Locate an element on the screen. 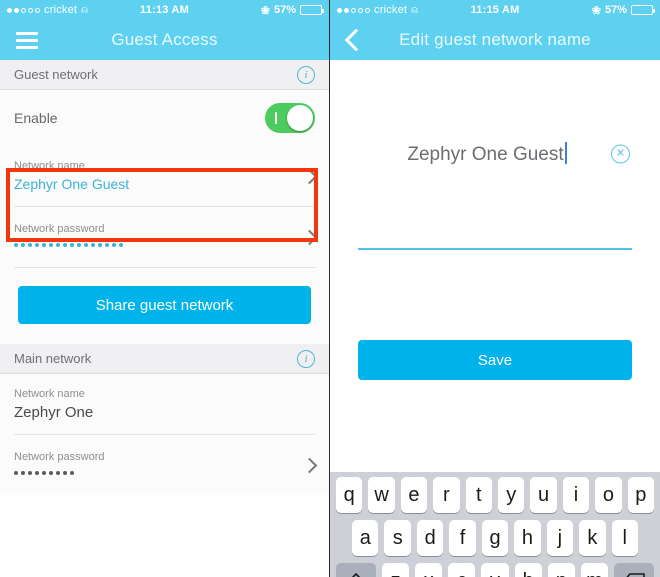 The image size is (660, 577). guest-password-labels: Network password is located at coordinates (68, 237).